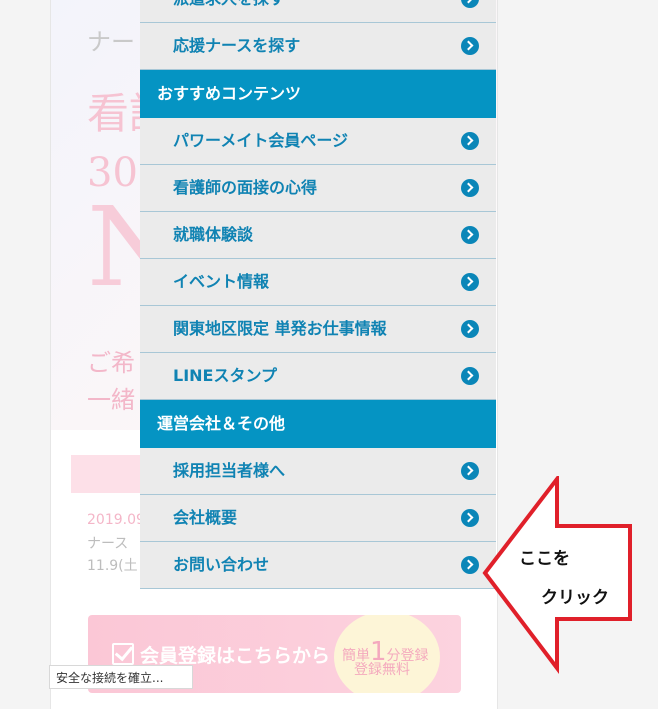 This screenshot has width=658, height=709. I want to click on menu-item-job-stories: 就職体験談, so click(318, 235).